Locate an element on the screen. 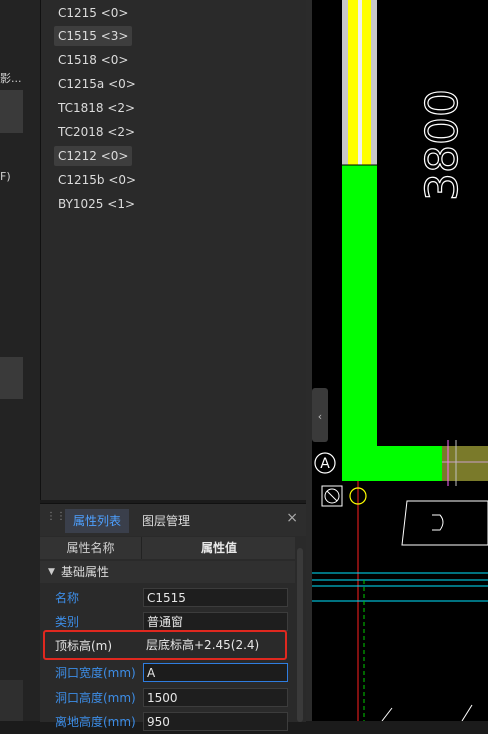  header-value: 属性值 is located at coordinates (218, 548).